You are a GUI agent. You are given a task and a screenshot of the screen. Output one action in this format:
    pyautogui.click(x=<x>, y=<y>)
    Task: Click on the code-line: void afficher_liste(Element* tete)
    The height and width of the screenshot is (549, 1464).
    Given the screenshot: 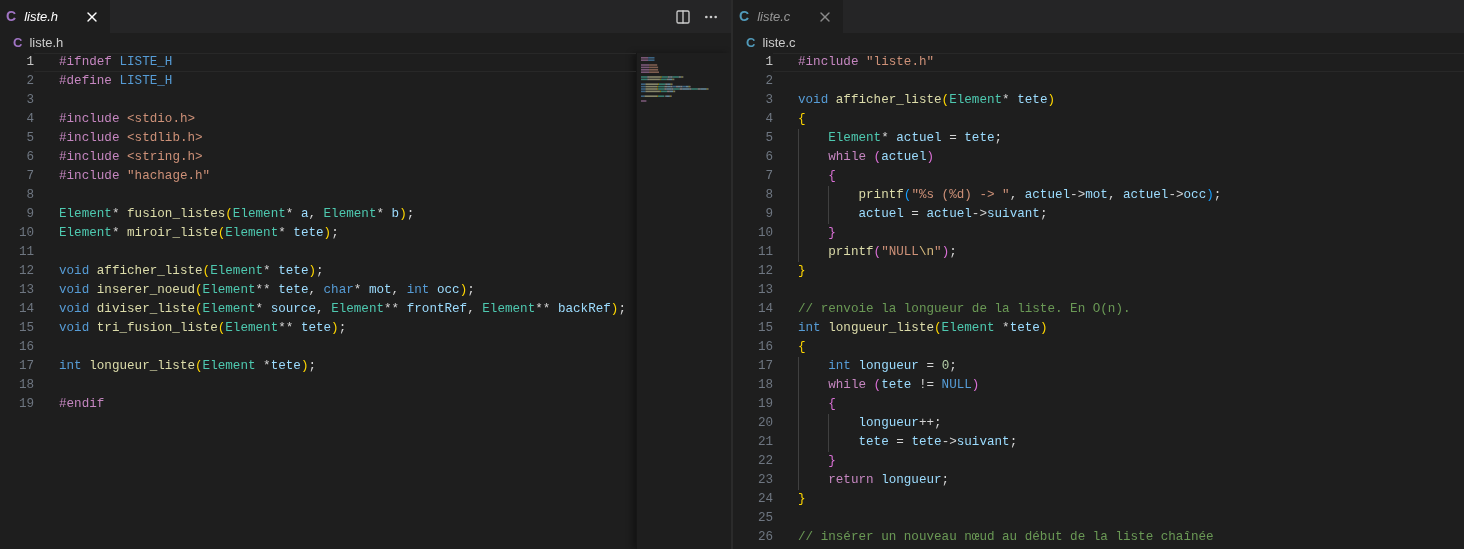 What is the action you would take?
    pyautogui.click(x=926, y=101)
    